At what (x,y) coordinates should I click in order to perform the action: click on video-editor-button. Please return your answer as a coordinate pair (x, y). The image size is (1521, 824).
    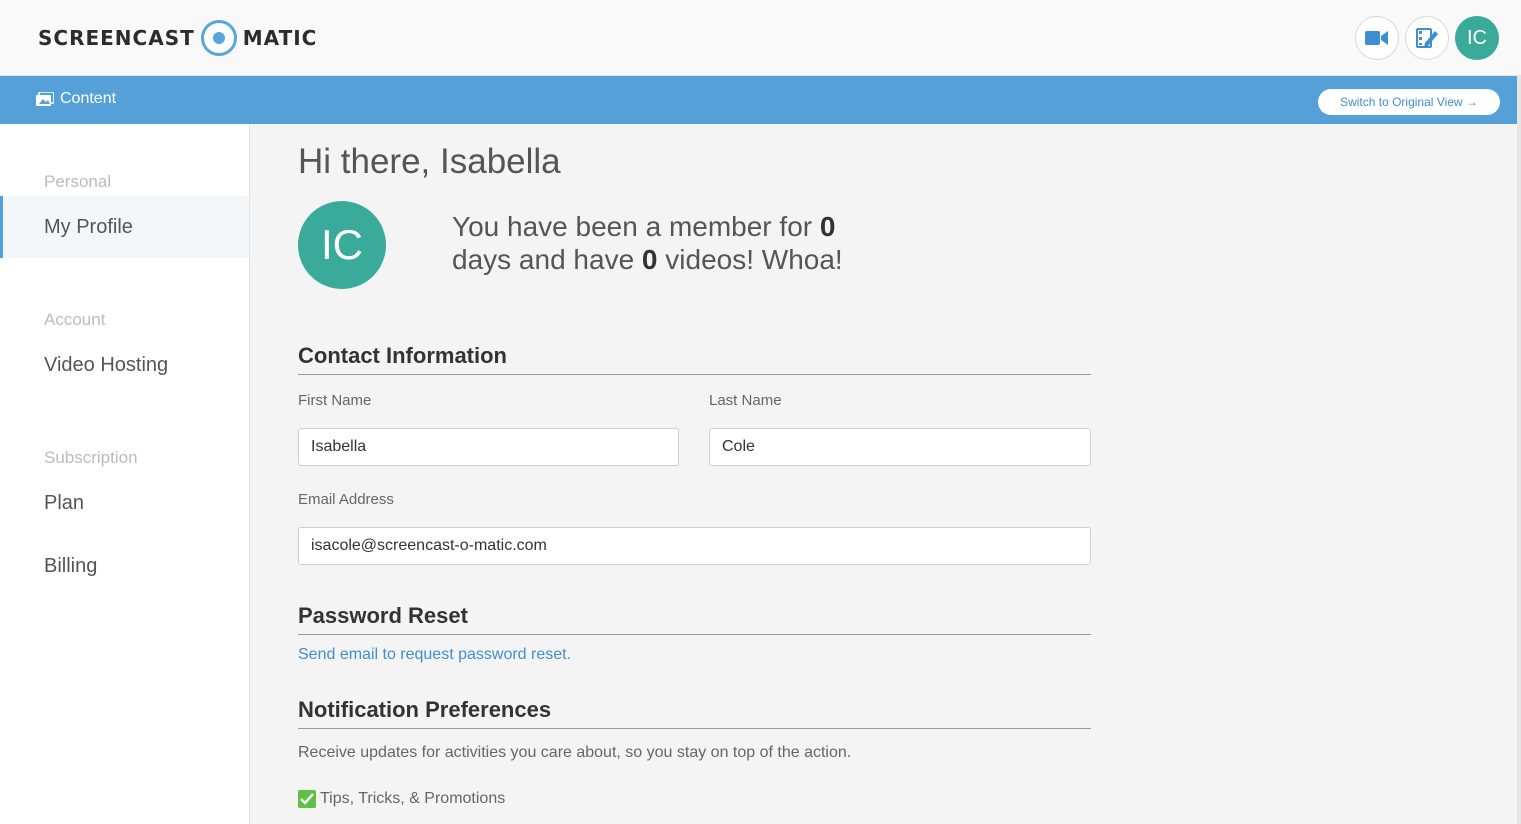
    Looking at the image, I should click on (1427, 38).